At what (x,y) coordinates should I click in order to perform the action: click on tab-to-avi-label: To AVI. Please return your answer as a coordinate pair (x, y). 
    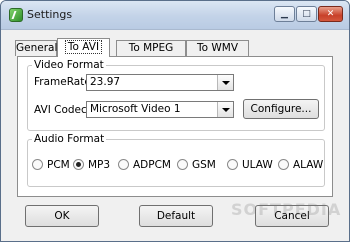
    Looking at the image, I should click on (83, 47).